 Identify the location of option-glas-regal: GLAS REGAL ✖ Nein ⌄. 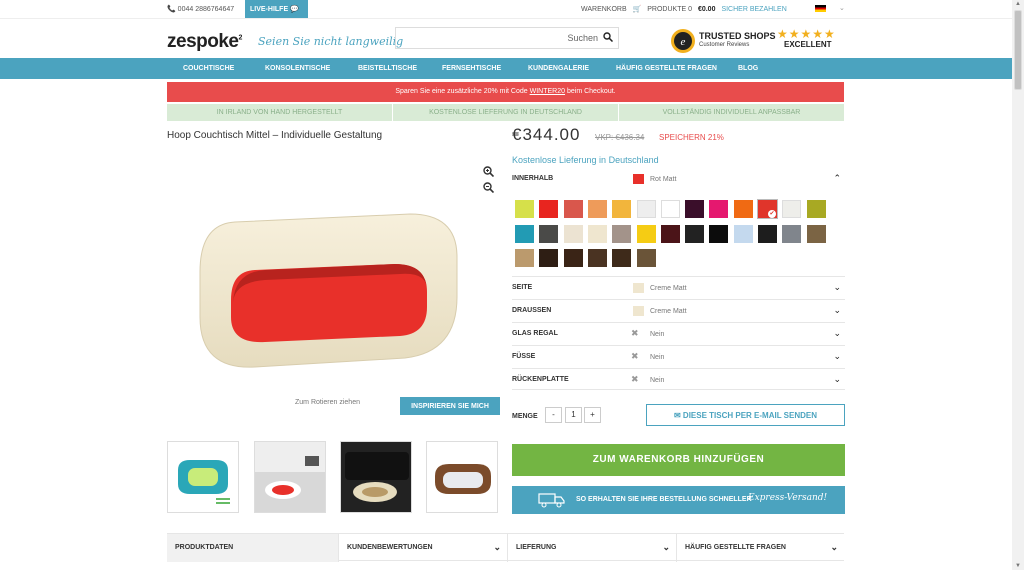
(678, 333).